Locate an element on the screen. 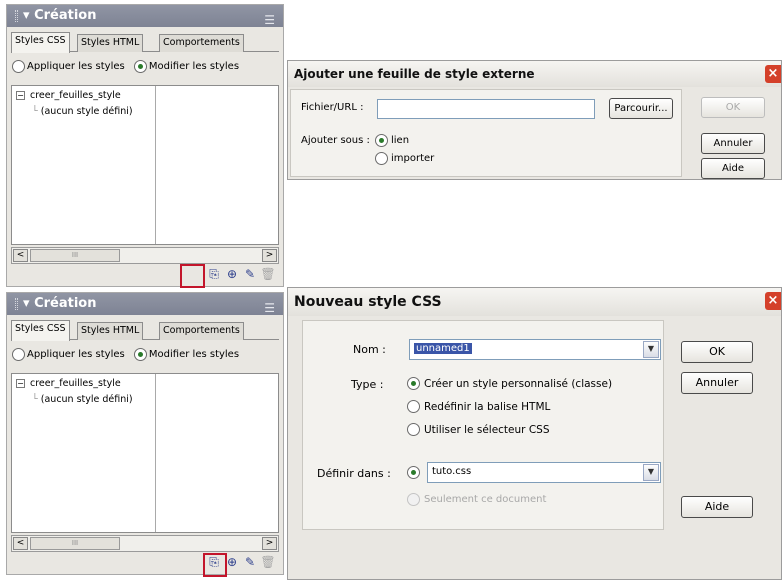 Image resolution: width=782 pixels, height=580 pixels. import-label: importer is located at coordinates (413, 158).